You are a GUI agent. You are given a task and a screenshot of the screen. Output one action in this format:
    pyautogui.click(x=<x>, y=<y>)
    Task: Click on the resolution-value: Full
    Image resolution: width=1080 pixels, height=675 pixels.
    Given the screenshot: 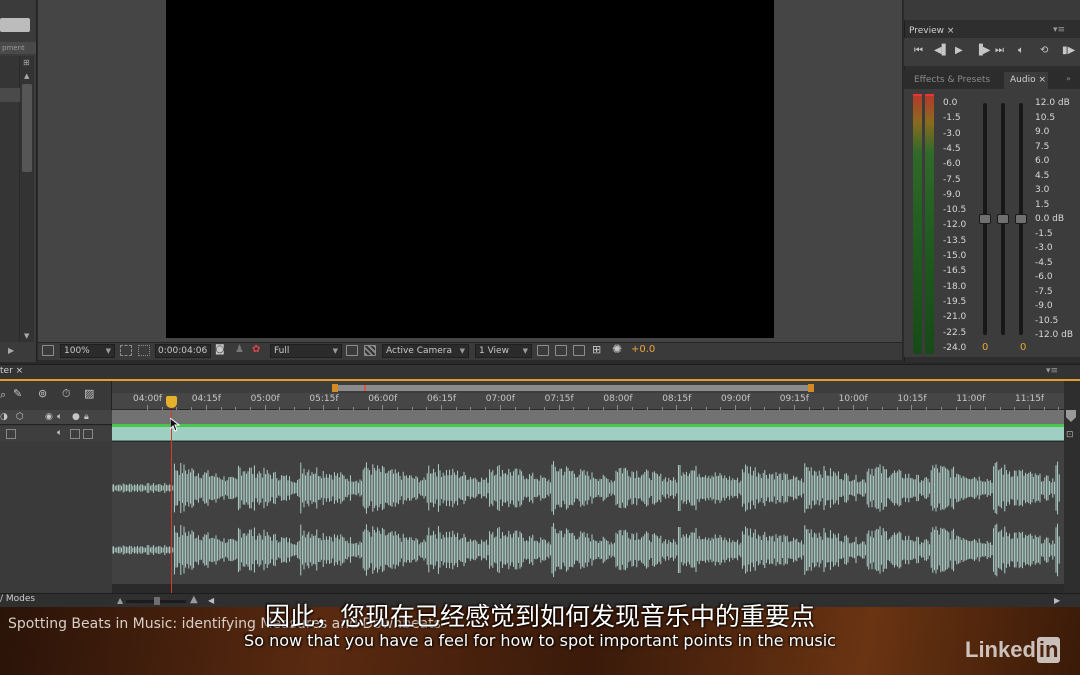 What is the action you would take?
    pyautogui.click(x=282, y=351)
    